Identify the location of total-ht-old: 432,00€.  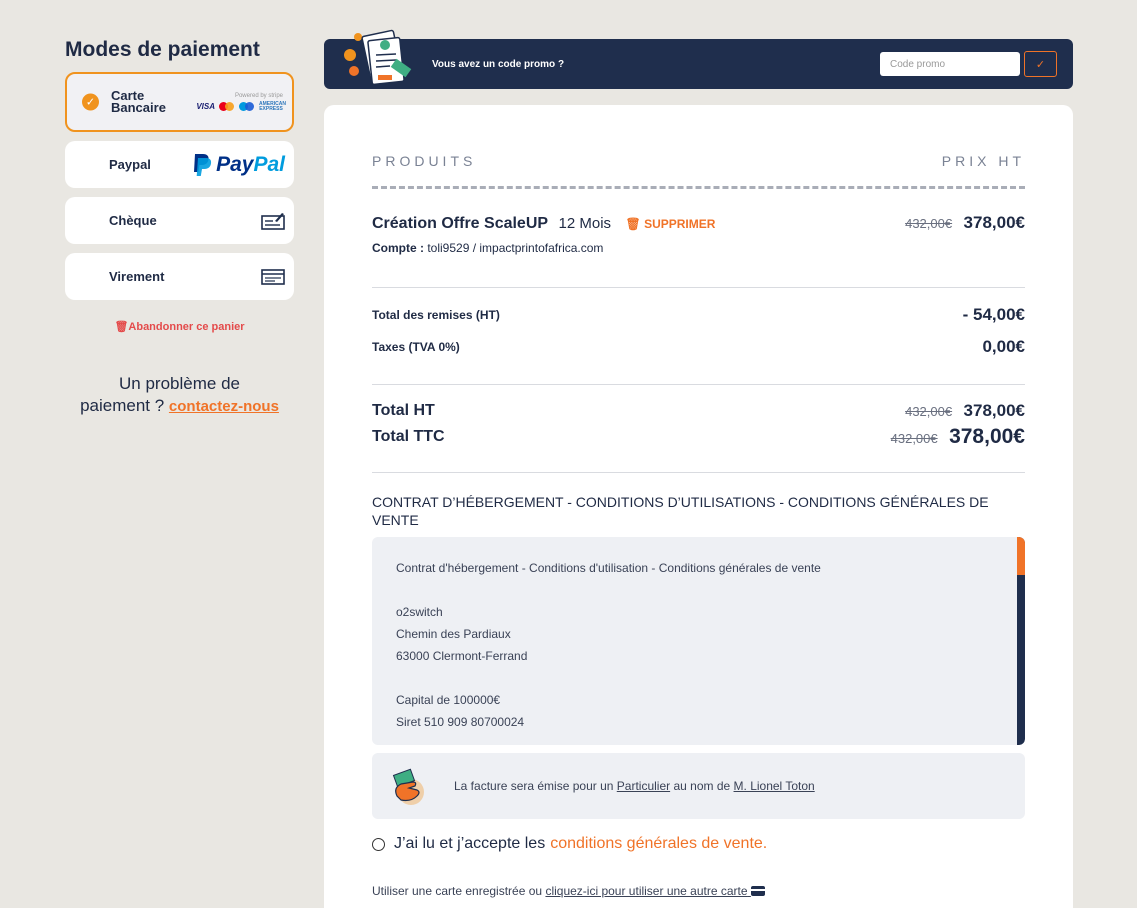
(929, 411).